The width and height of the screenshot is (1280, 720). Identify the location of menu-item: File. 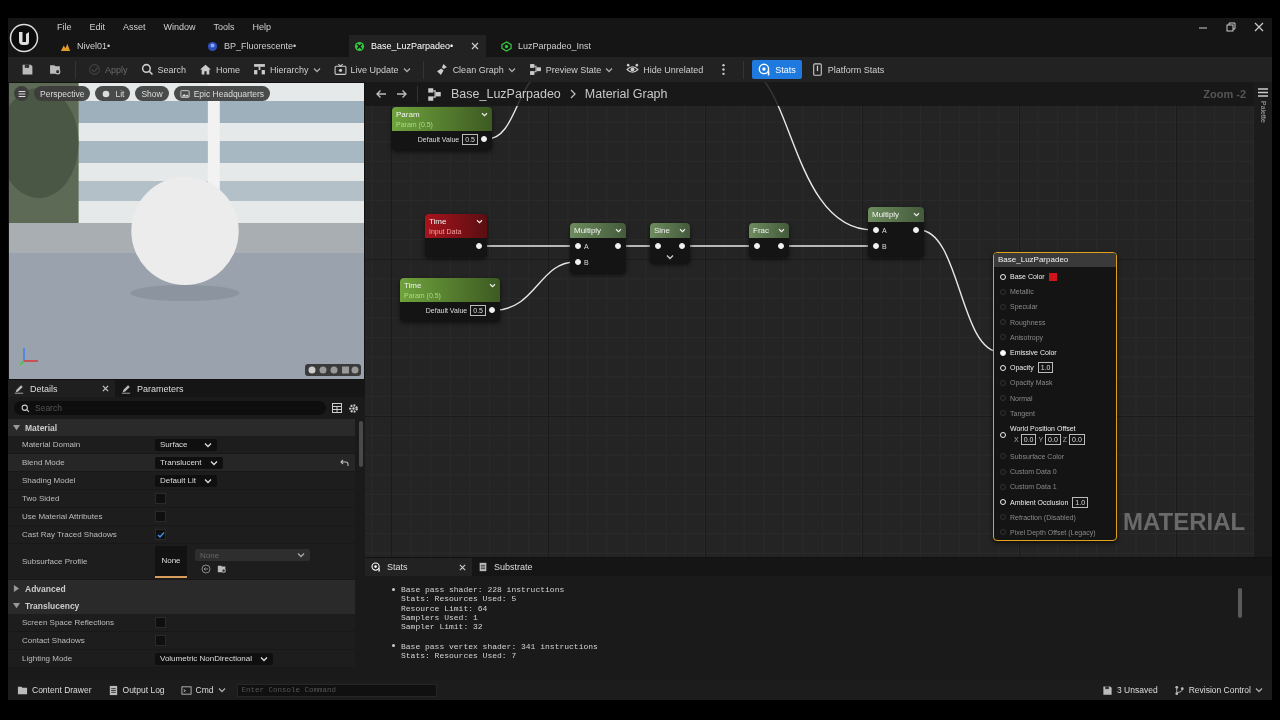
(64, 26).